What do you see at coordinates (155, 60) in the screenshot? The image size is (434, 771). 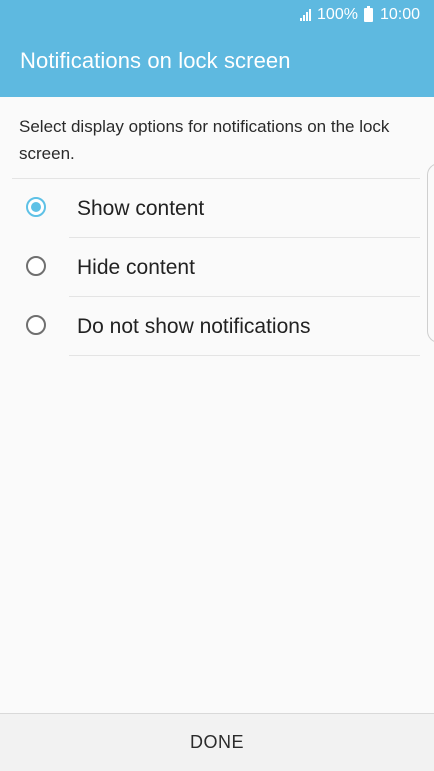 I see `page-title: Notifications on lock screen` at bounding box center [155, 60].